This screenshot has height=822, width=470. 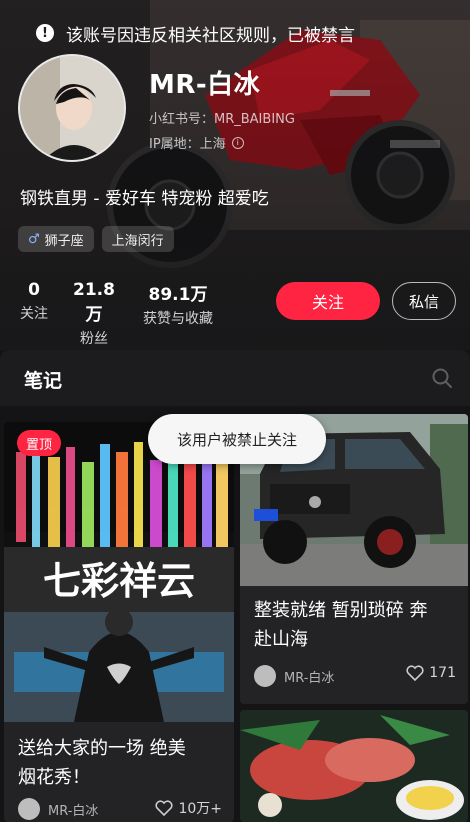 What do you see at coordinates (94, 339) in the screenshot?
I see `stat-fans-label: 粉丝` at bounding box center [94, 339].